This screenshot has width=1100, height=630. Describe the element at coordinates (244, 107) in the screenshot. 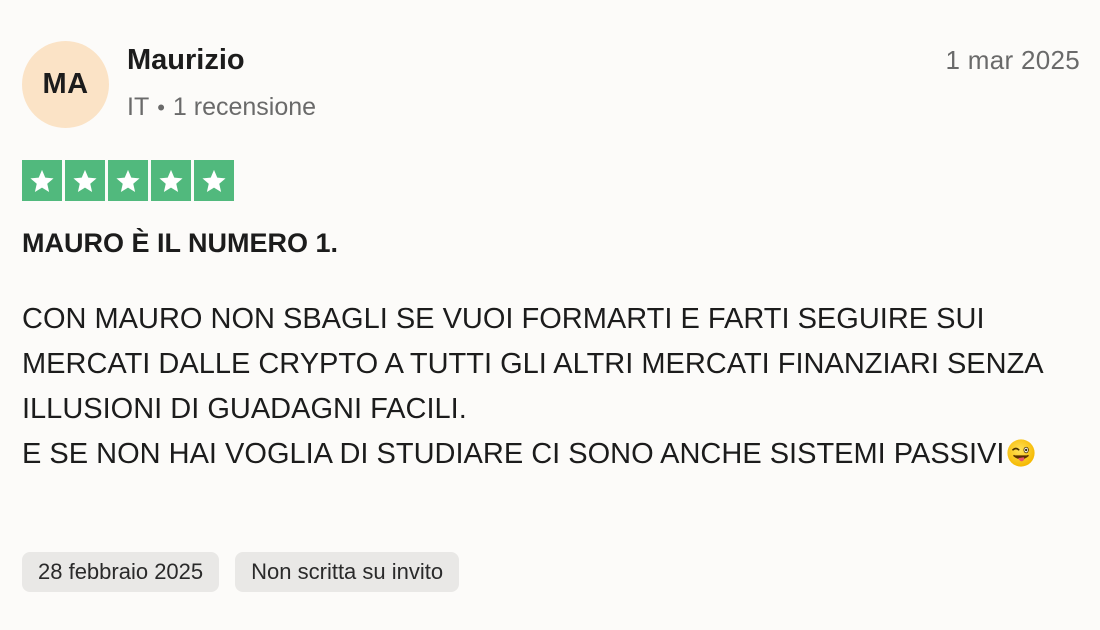

I see `reviewer-review-count: 1 recensione` at that location.